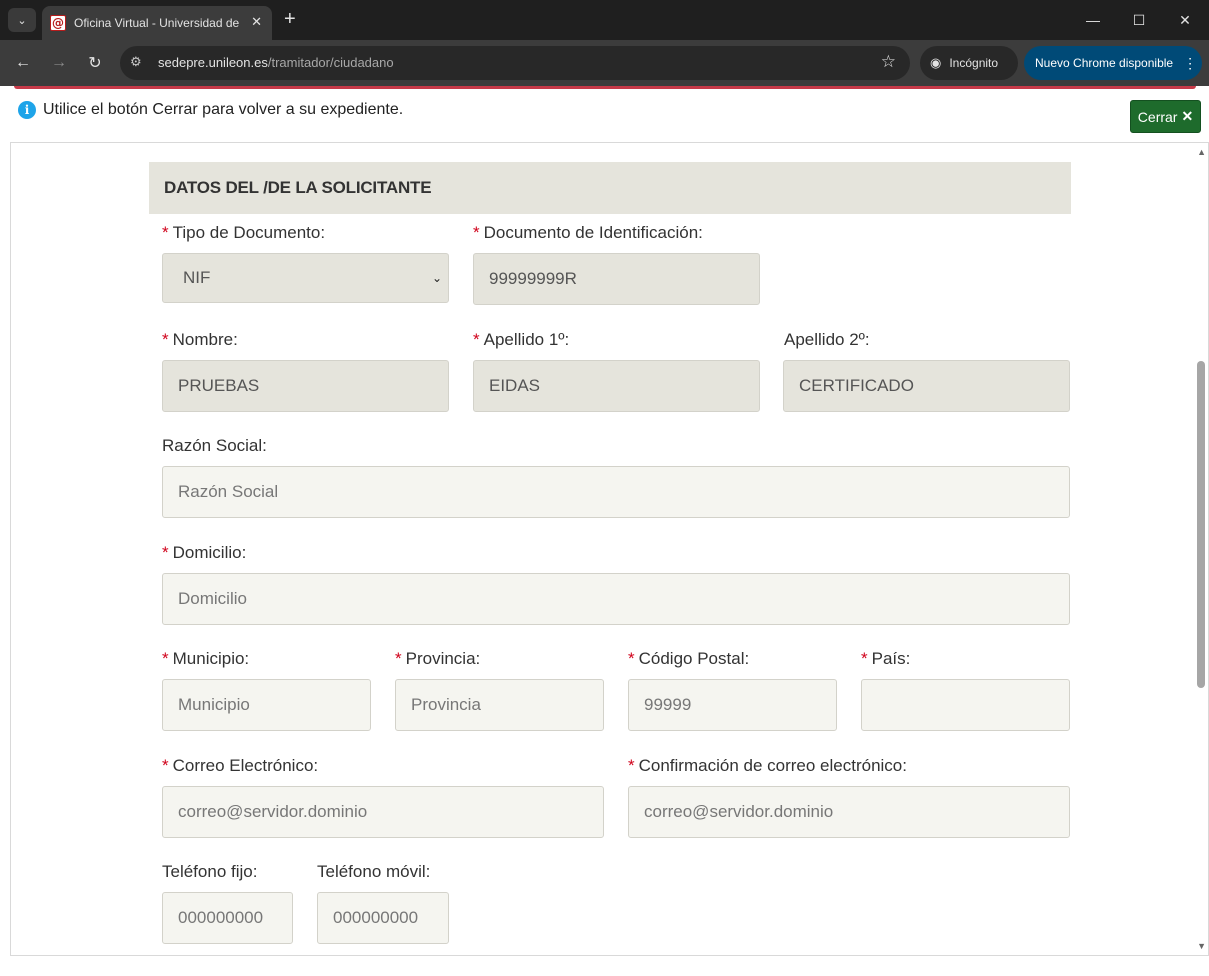 Image resolution: width=1209 pixels, height=976 pixels. What do you see at coordinates (616, 386) in the screenshot?
I see `apellido1-field: EIDAS` at bounding box center [616, 386].